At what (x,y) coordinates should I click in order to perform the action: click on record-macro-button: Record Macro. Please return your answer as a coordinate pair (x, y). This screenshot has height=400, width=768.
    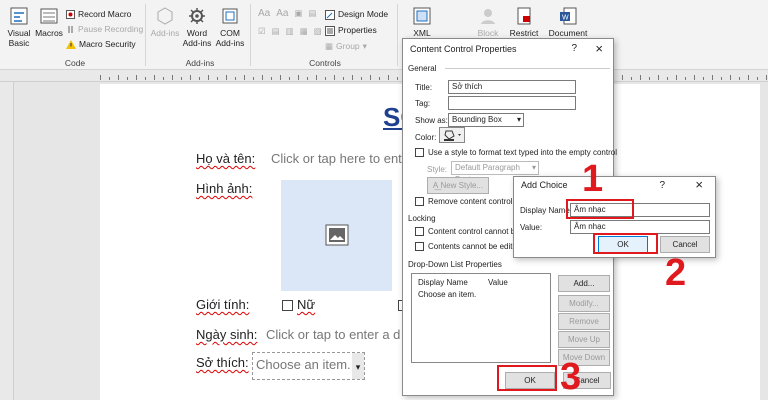
    Looking at the image, I should click on (98, 14).